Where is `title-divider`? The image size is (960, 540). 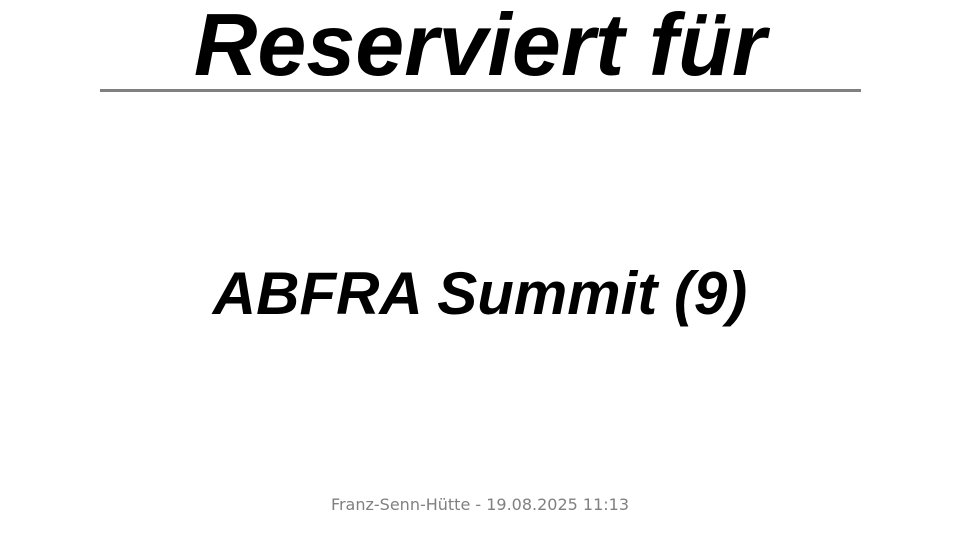
title-divider is located at coordinates (480, 90).